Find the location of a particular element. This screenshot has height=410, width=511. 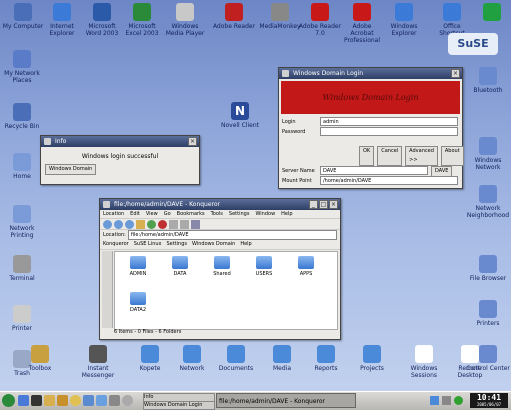

mount-input: /home/admin/DAVE is located at coordinates (389, 180).